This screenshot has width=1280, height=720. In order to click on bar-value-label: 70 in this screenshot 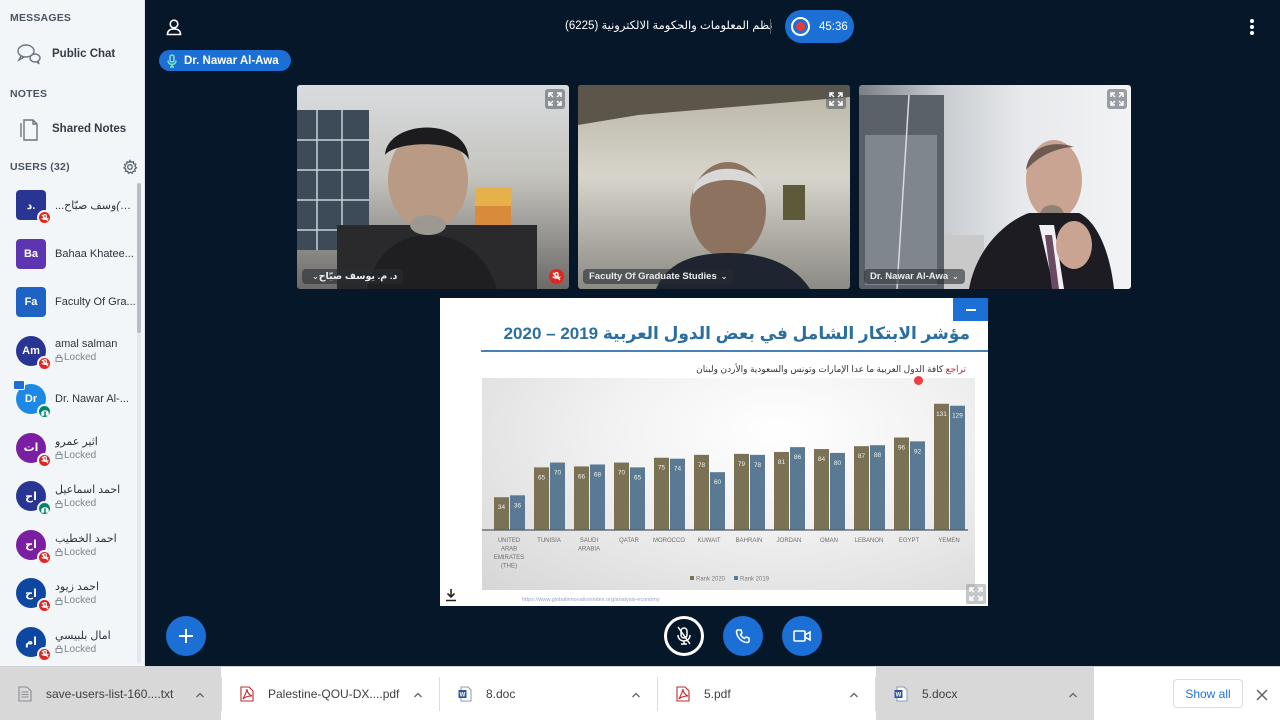, I will do `click(622, 473)`.